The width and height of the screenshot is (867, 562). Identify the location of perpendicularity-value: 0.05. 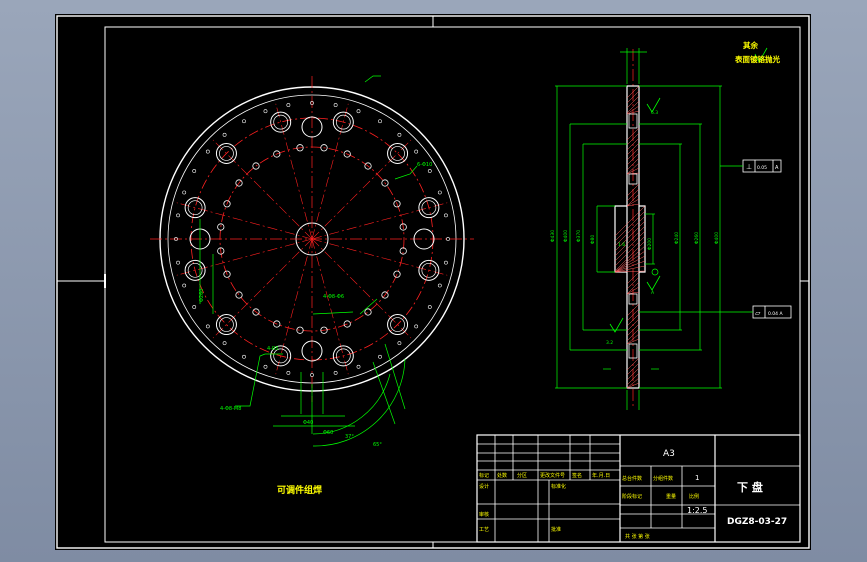
(762, 168).